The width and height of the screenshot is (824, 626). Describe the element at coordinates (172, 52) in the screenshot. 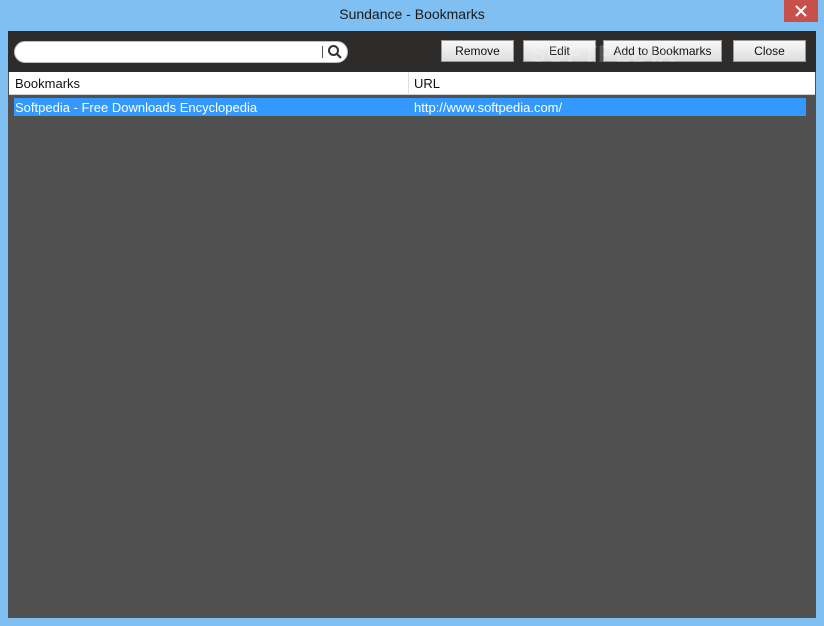

I see `search-input` at that location.